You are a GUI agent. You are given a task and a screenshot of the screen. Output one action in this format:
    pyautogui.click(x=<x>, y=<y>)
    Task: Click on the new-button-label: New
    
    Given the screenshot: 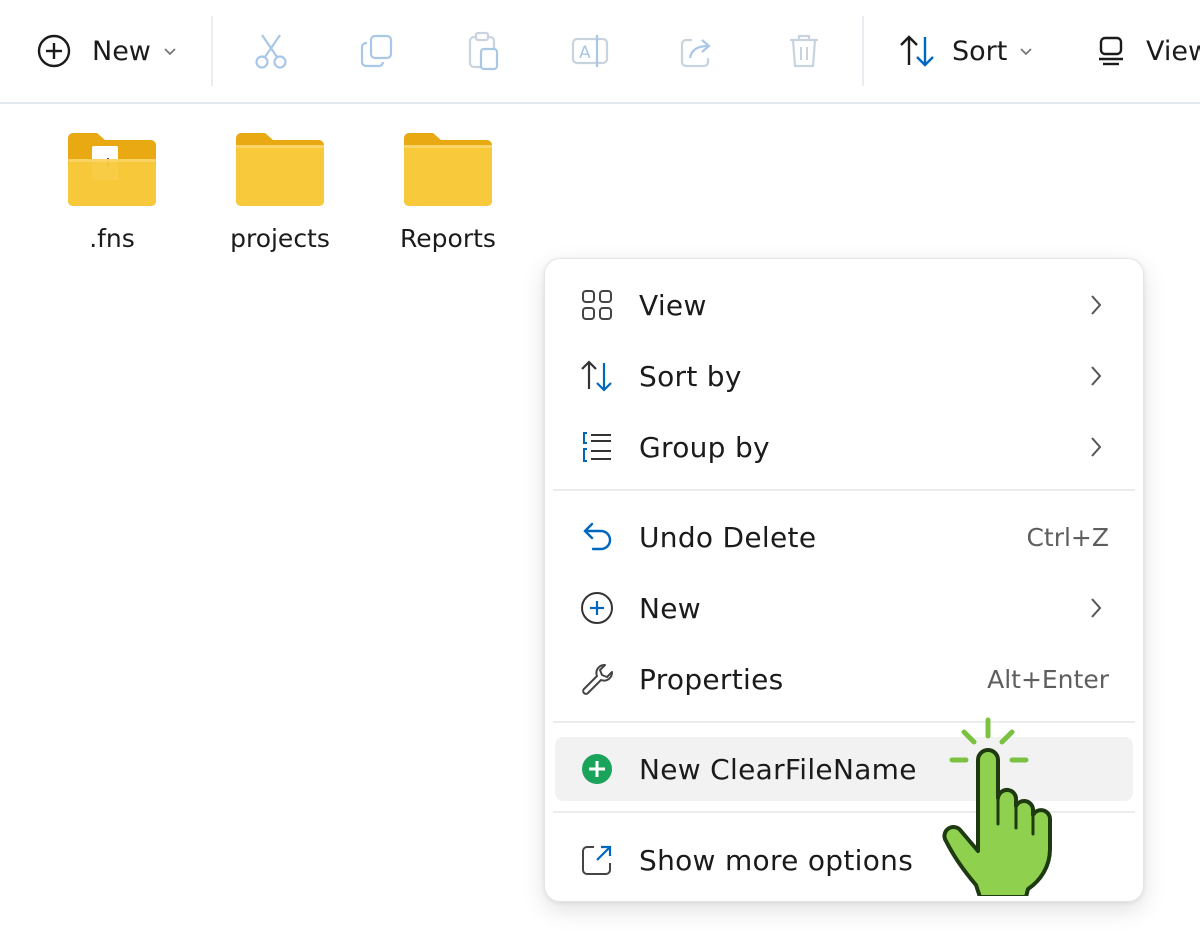 What is the action you would take?
    pyautogui.click(x=121, y=51)
    